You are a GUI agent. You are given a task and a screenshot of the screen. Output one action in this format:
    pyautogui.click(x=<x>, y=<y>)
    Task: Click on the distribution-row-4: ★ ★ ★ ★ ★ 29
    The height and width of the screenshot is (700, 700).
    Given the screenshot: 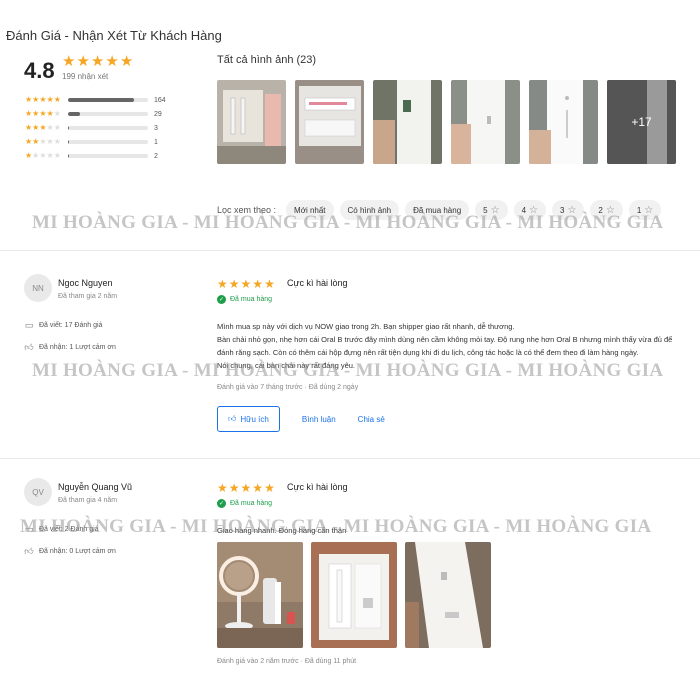 What is the action you would take?
    pyautogui.click(x=100, y=114)
    